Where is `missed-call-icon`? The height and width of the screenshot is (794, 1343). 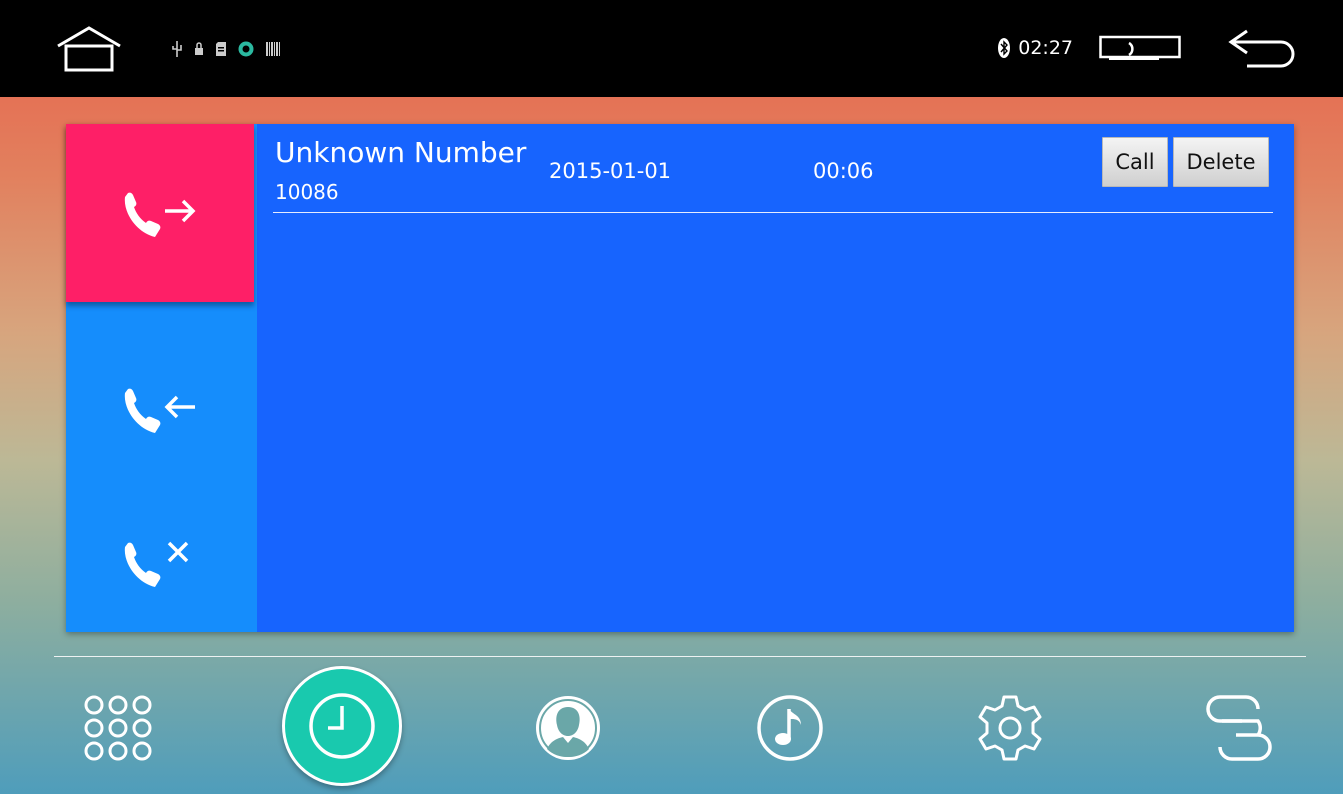
missed-call-icon is located at coordinates (156, 564).